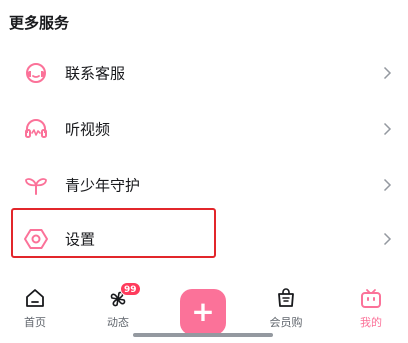 The image size is (408, 343). I want to click on tab-vip-shop: 会员购, so click(286, 310).